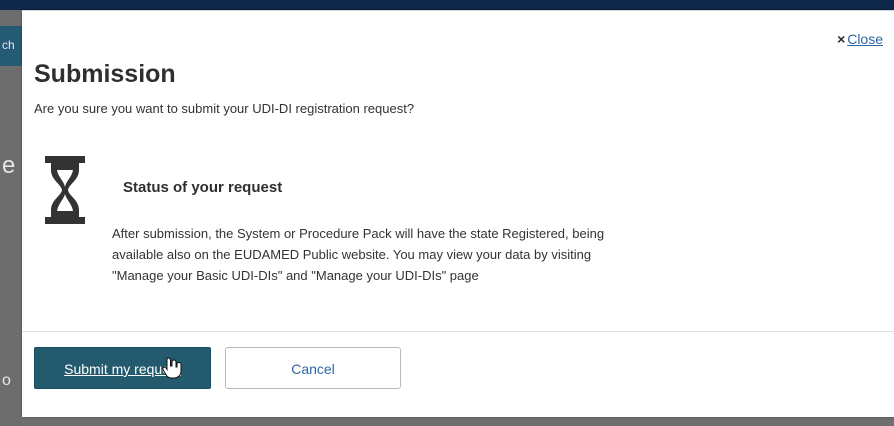 The width and height of the screenshot is (894, 426). What do you see at coordinates (122, 368) in the screenshot?
I see `submit-request-button: Submit my request` at bounding box center [122, 368].